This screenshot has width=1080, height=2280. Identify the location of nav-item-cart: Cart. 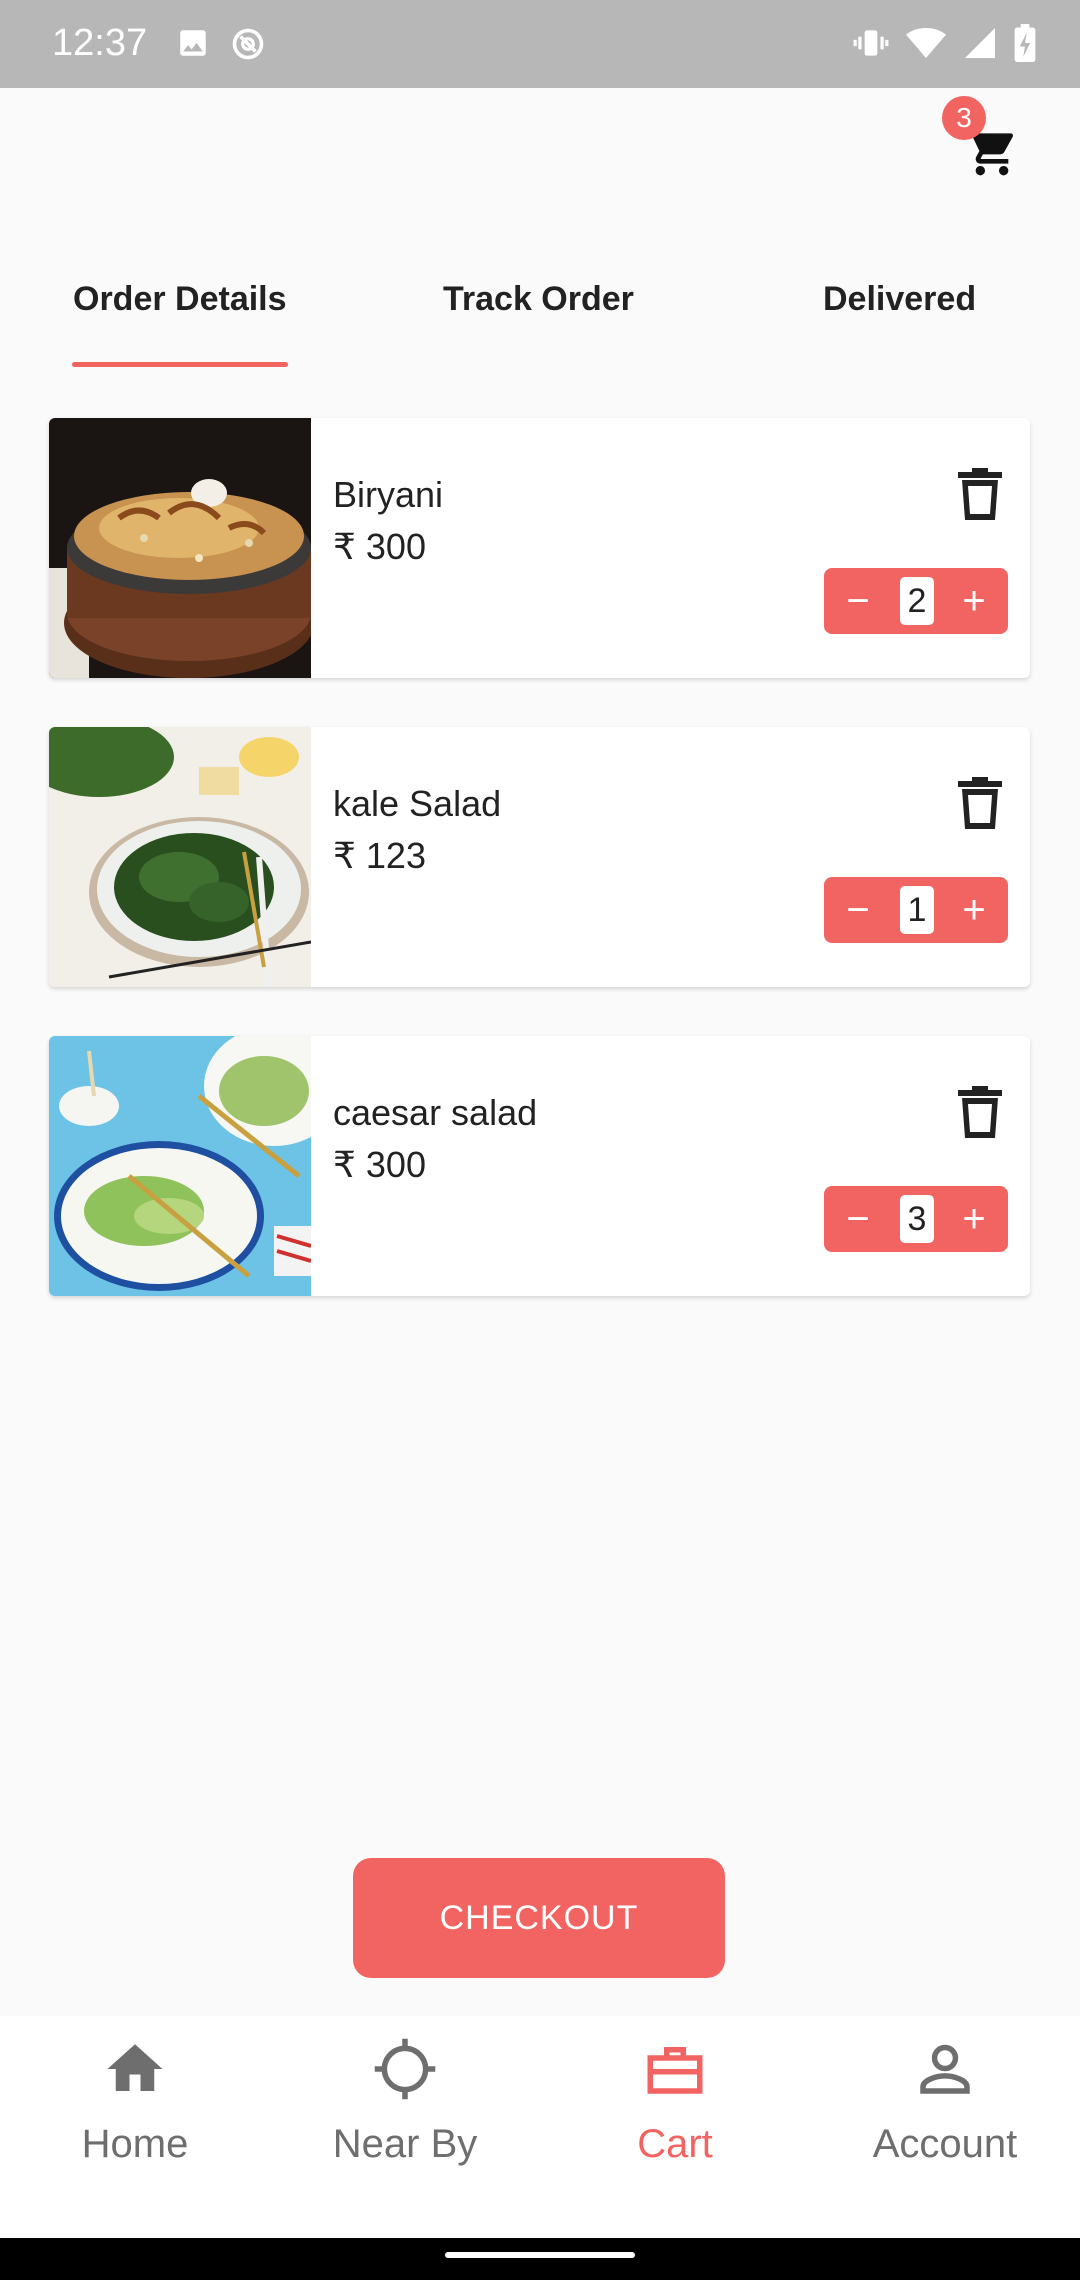
(675, 2101).